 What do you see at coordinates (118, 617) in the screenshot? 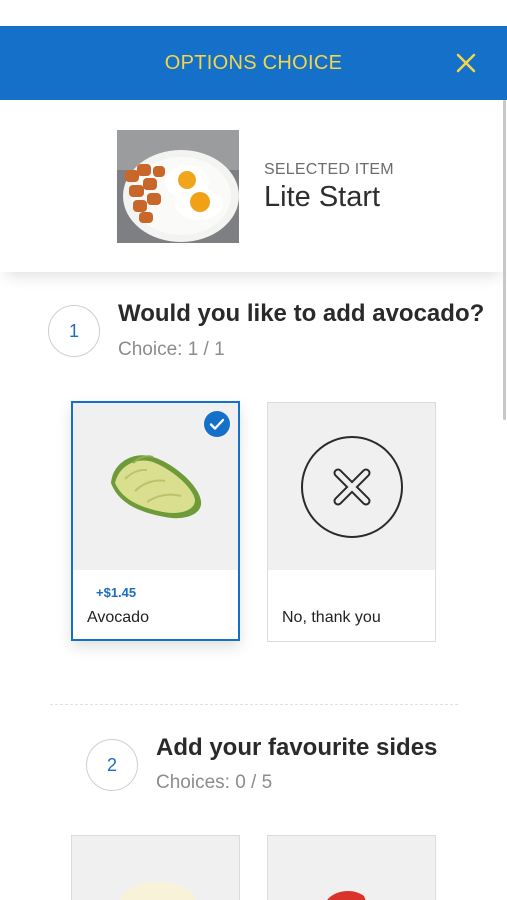
I see `option-label: Avocado` at bounding box center [118, 617].